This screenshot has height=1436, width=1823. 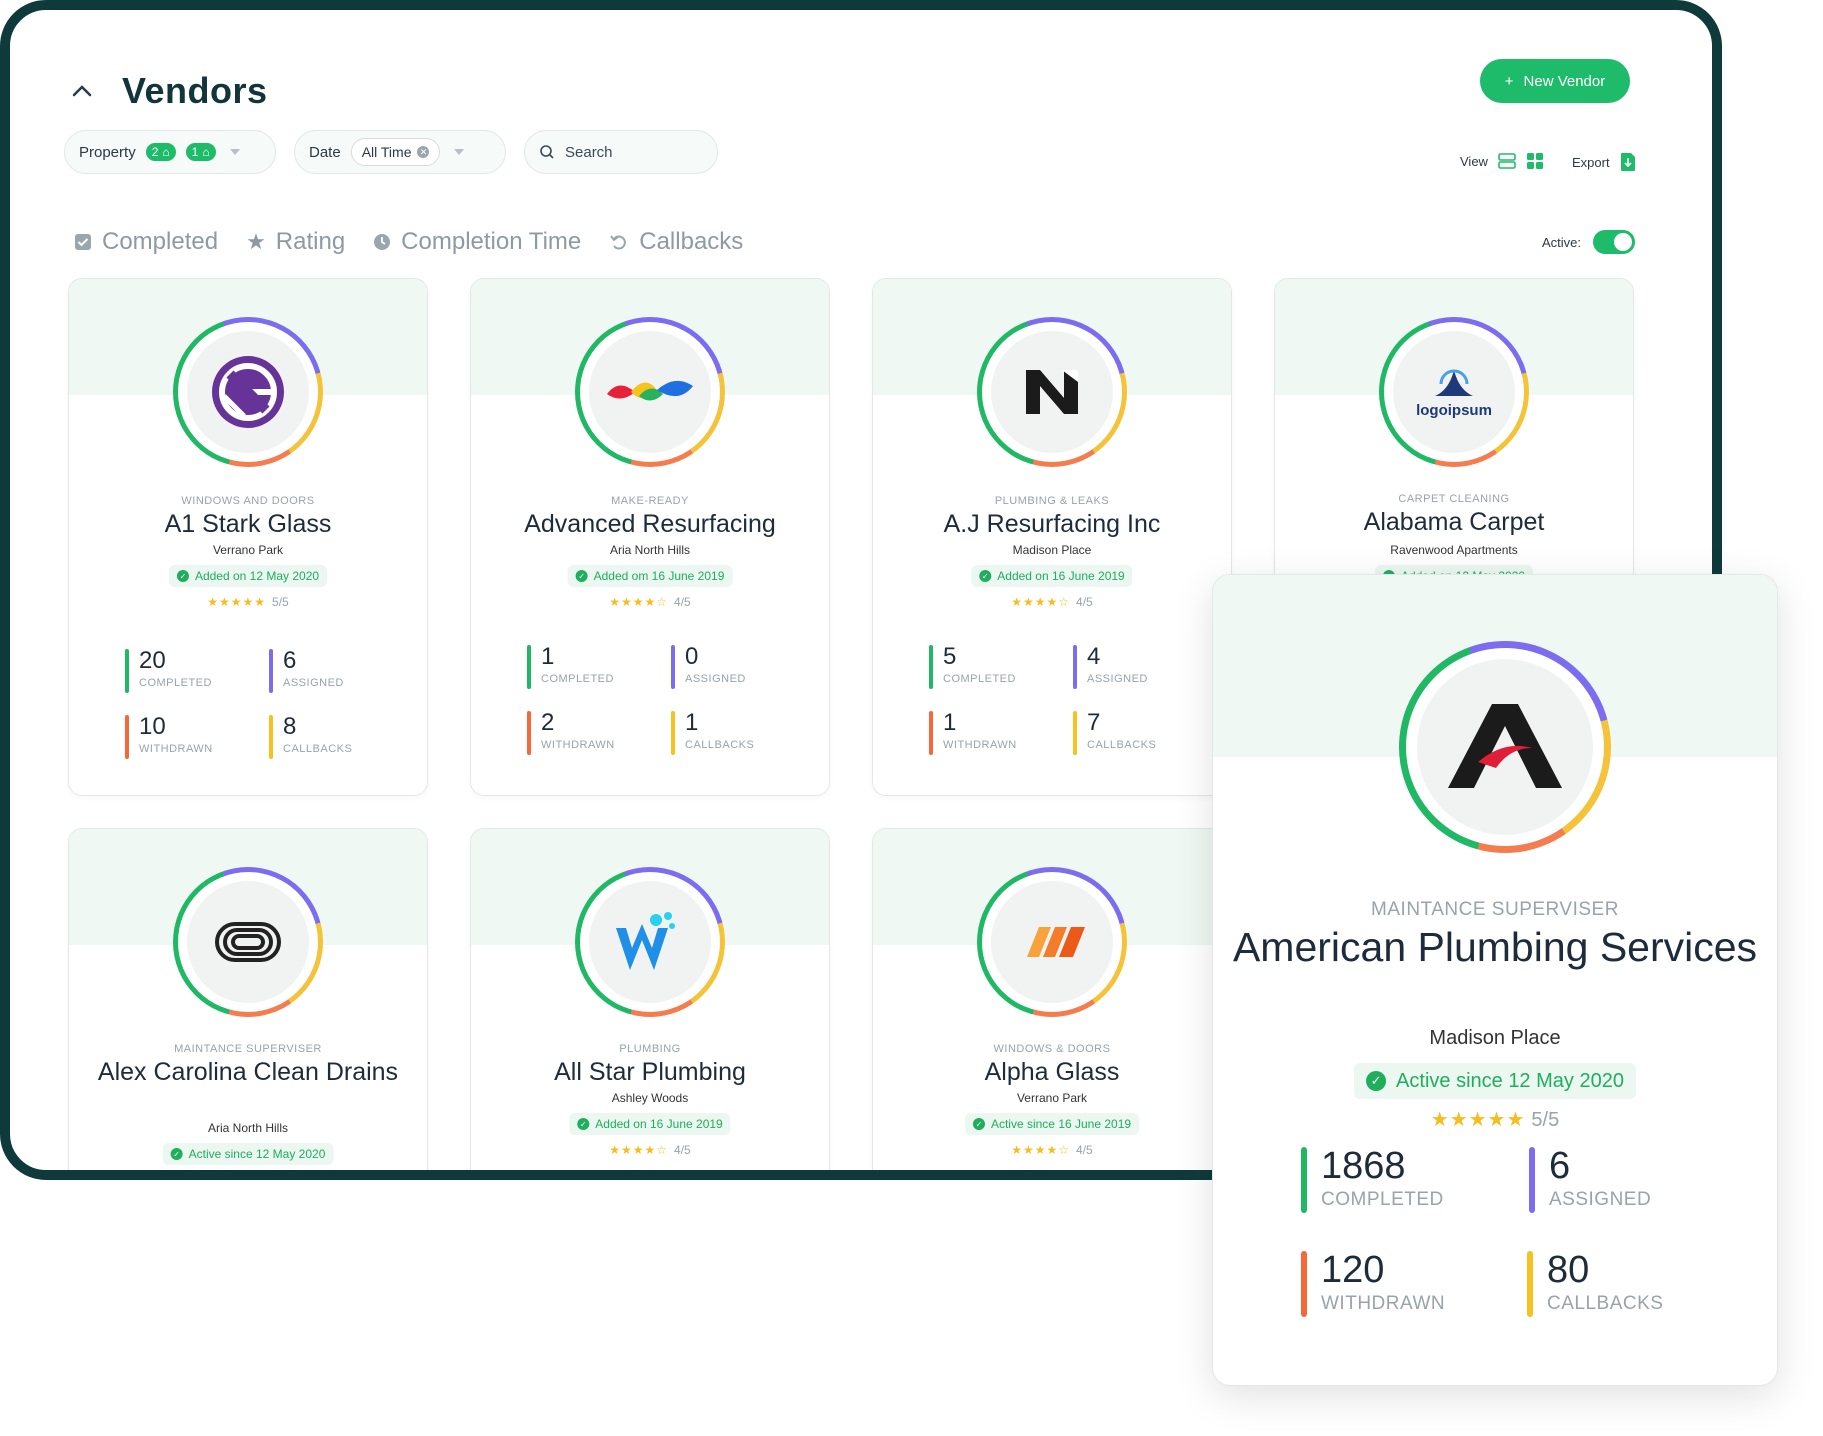 What do you see at coordinates (1591, 162) in the screenshot?
I see `export-label: Export` at bounding box center [1591, 162].